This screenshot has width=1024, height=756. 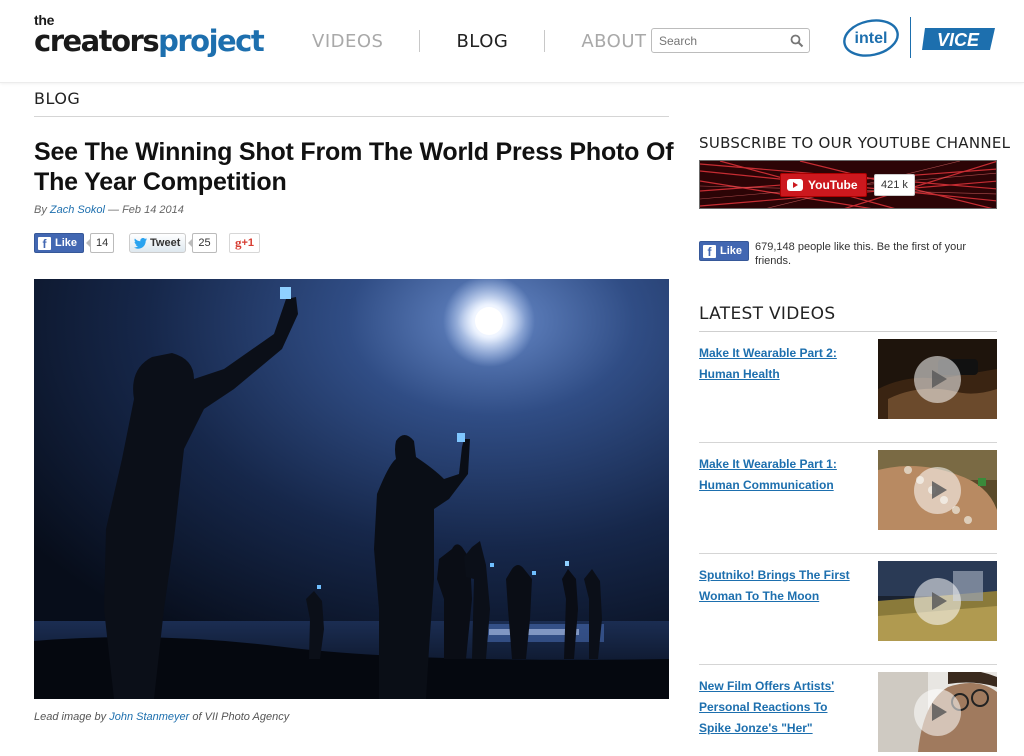 I want to click on facebook-like-button: f Like, so click(x=59, y=243).